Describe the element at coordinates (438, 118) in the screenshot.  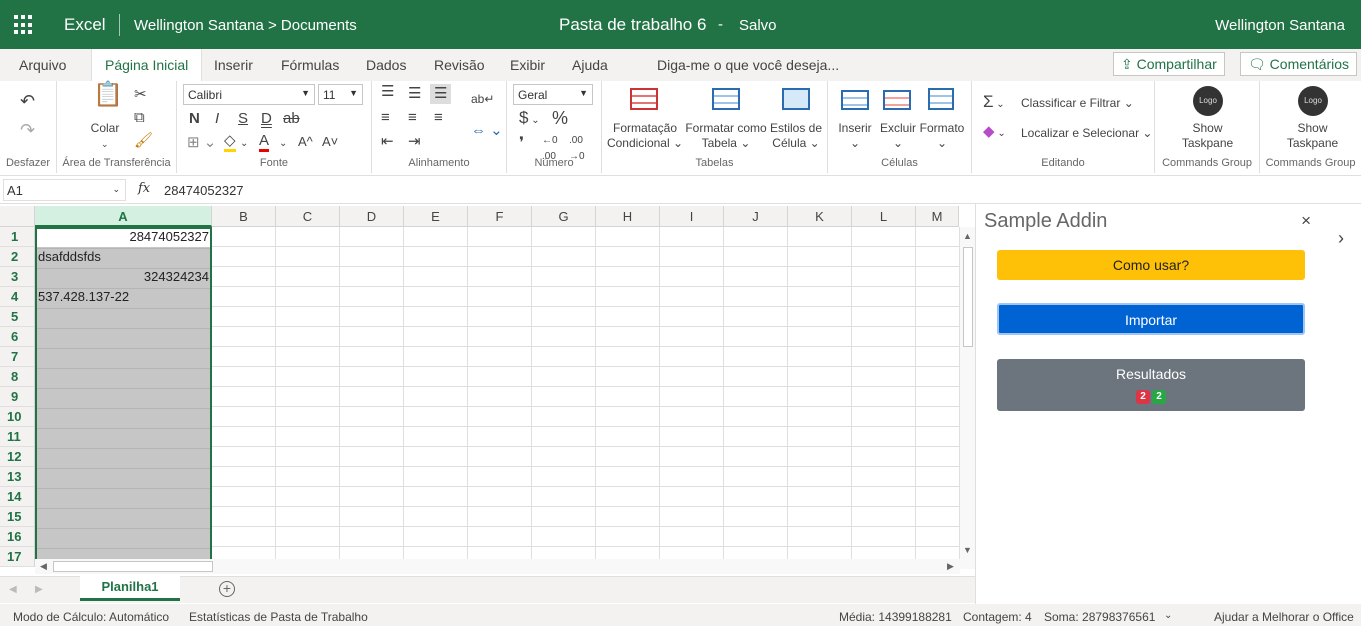
I see `align-right-icon: ≡` at that location.